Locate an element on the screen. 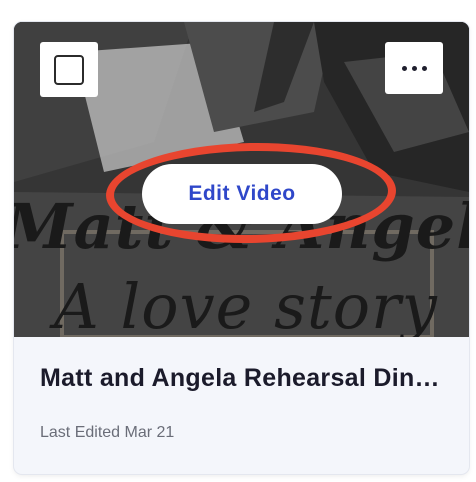 The width and height of the screenshot is (476, 482). checkbox-icon is located at coordinates (69, 69).